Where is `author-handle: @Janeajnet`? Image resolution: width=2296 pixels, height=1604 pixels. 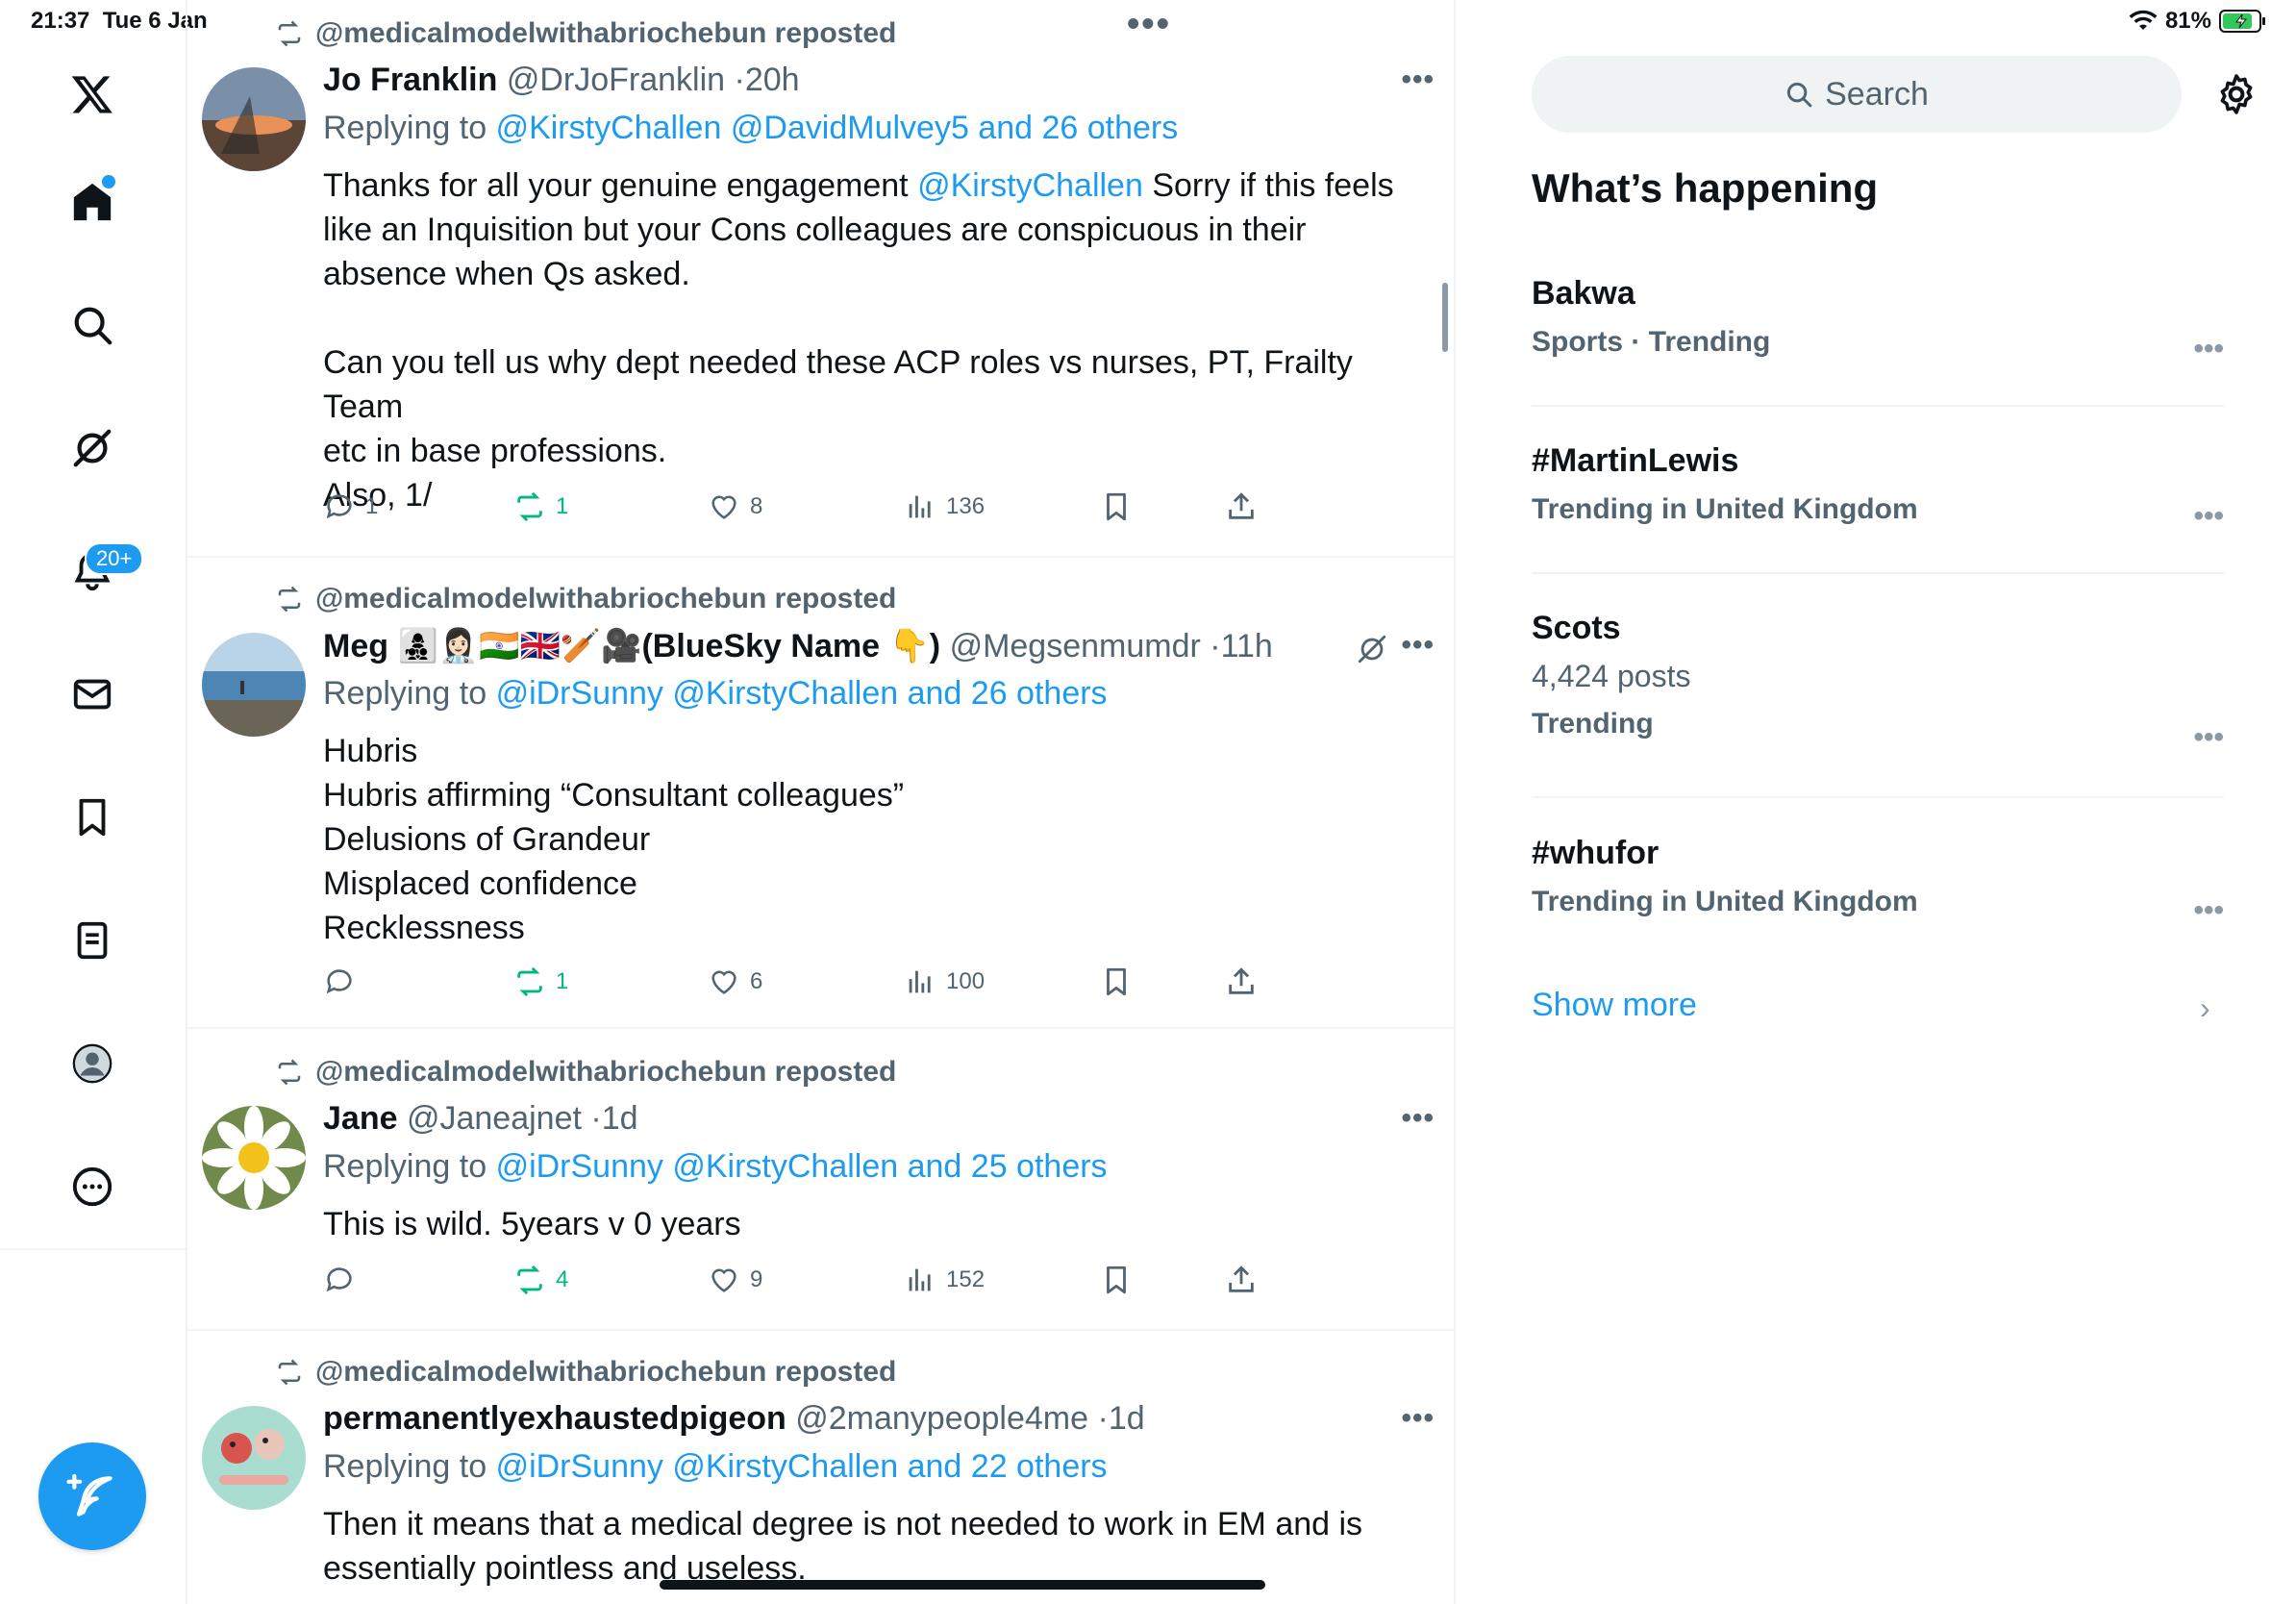 author-handle: @Janeajnet is located at coordinates (494, 1118).